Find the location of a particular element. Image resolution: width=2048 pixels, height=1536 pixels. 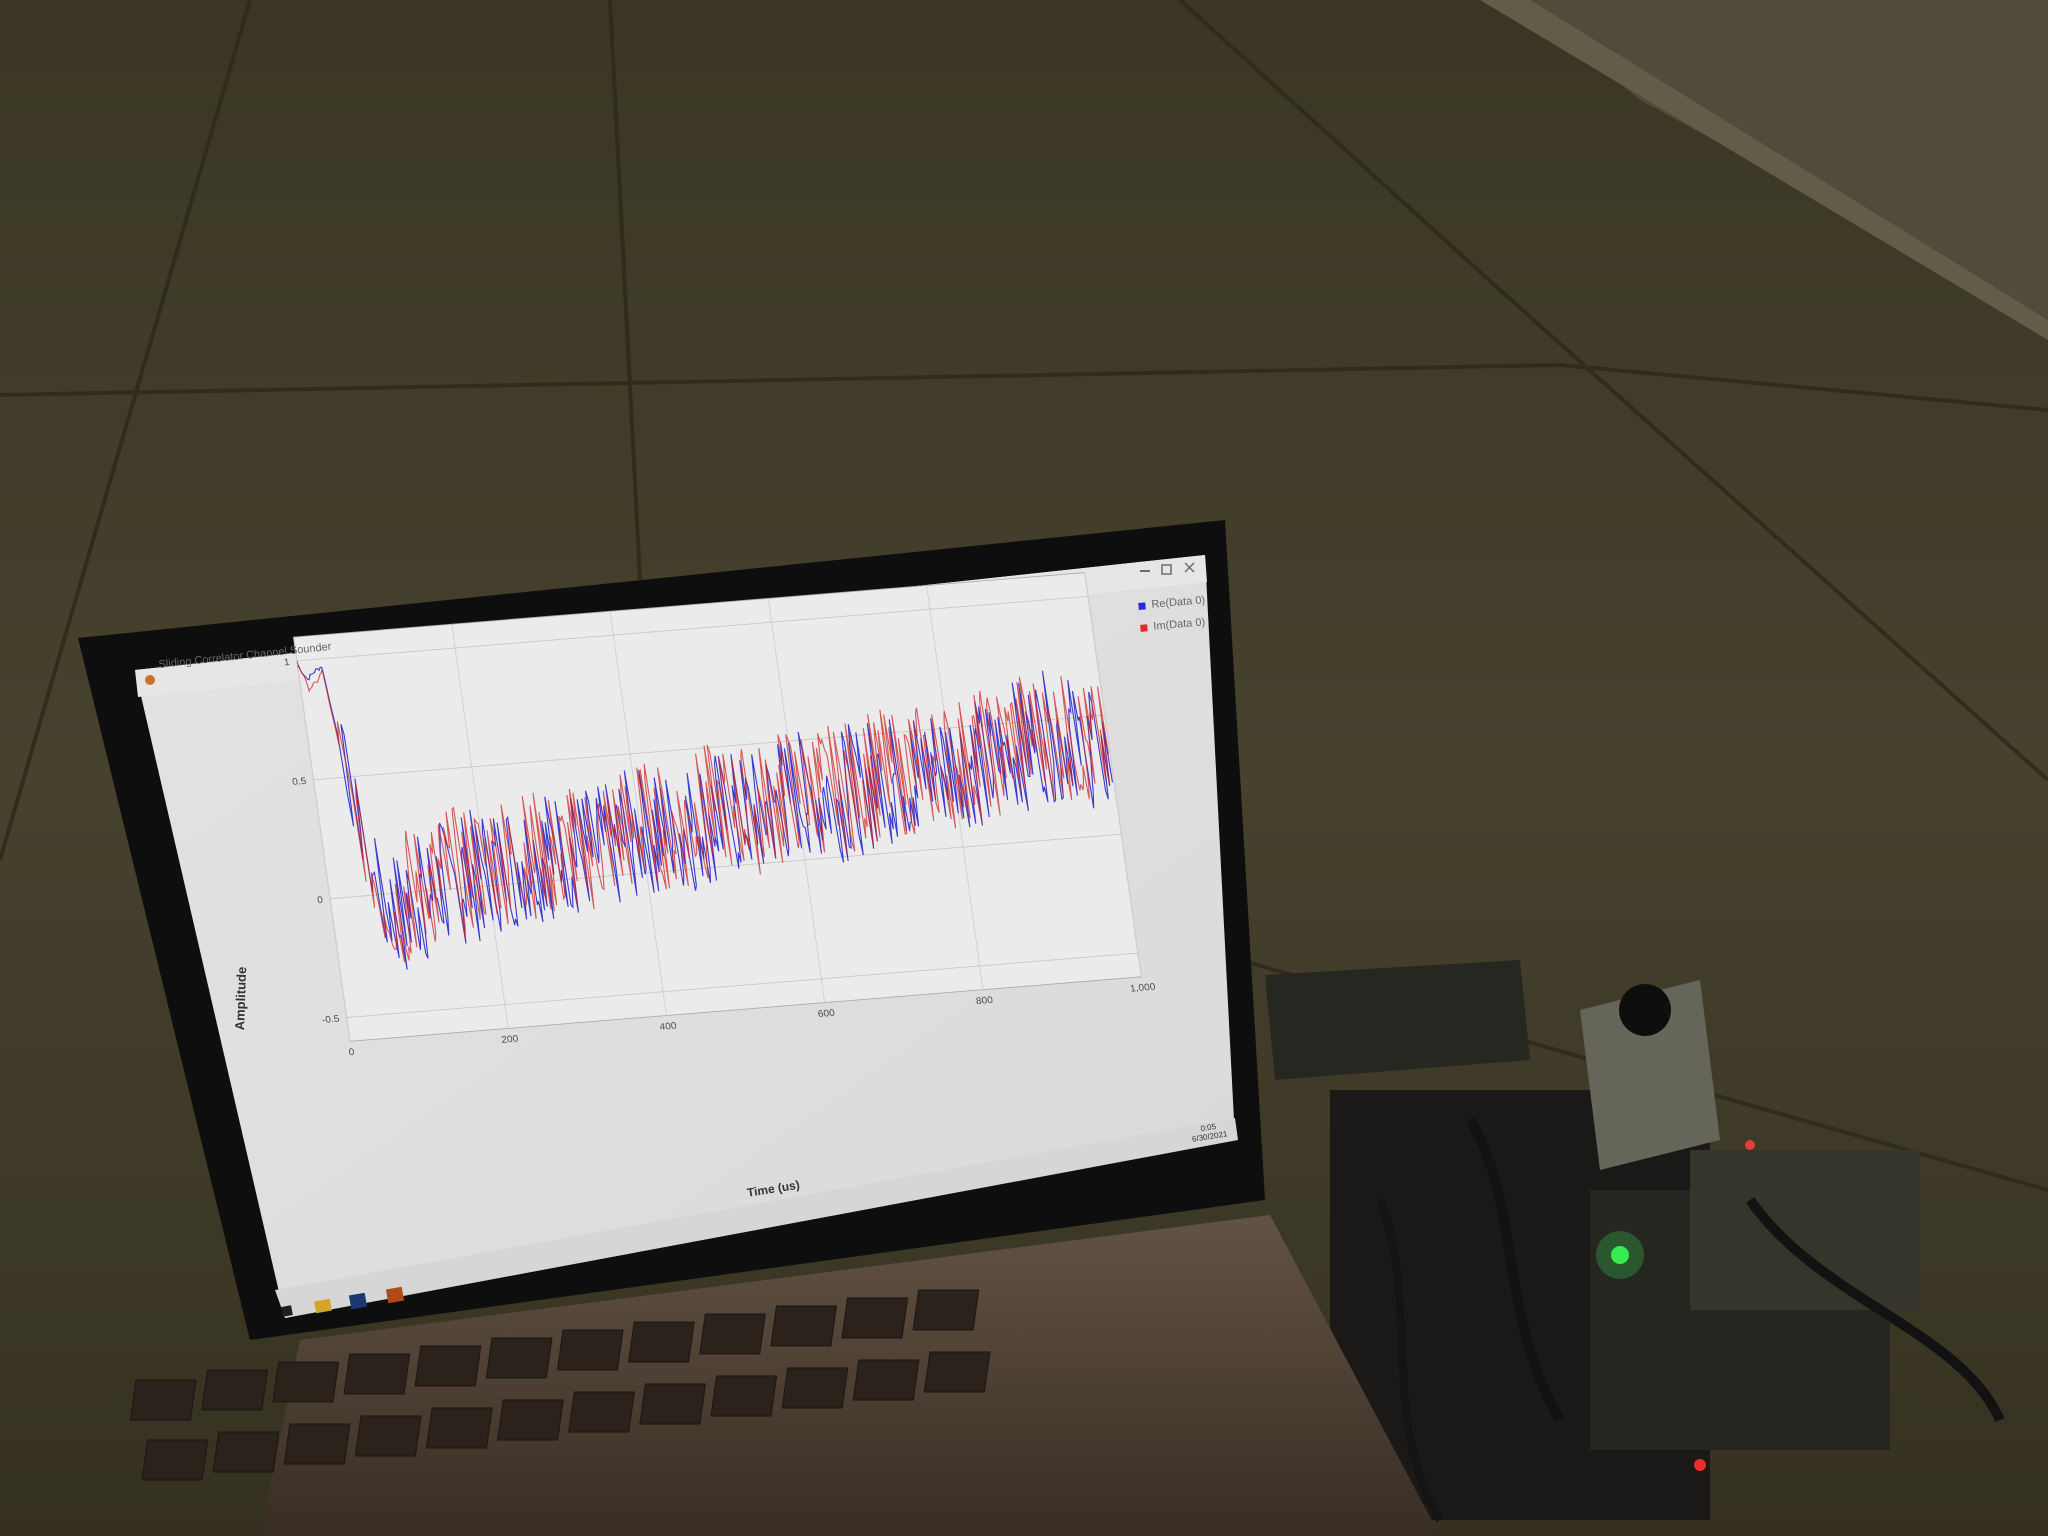

y-axis-label: Amplitude is located at coordinates (241, 998).